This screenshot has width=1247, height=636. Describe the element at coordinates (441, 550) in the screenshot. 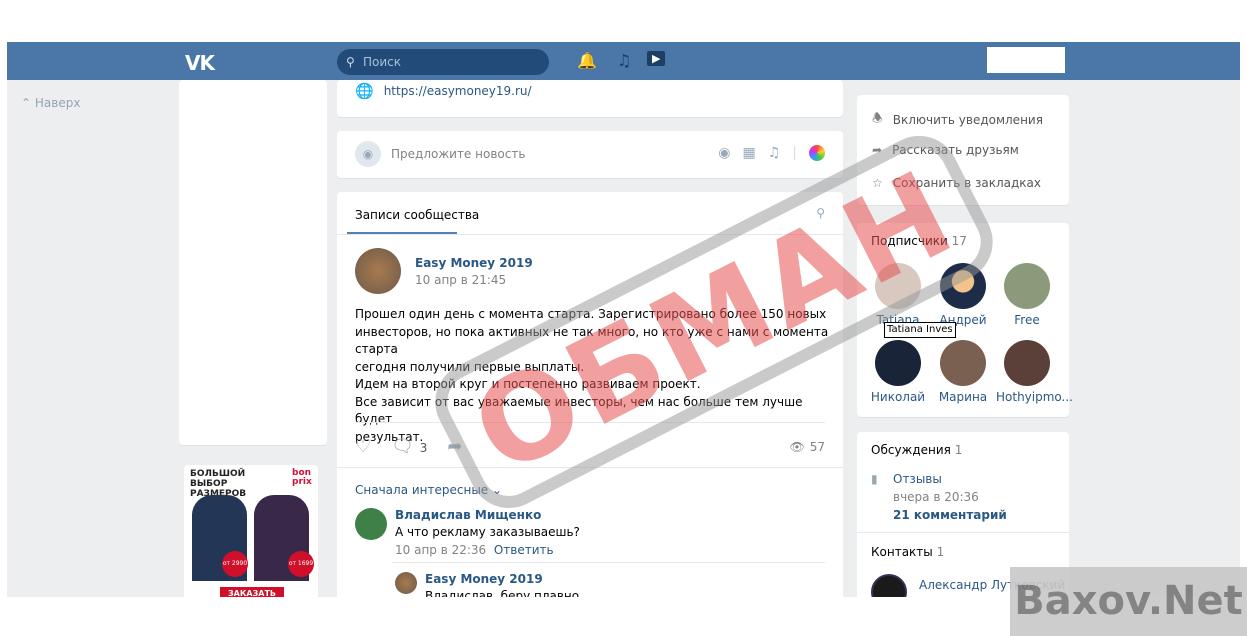

I see `comment-date: 10 апр в 22:36` at that location.